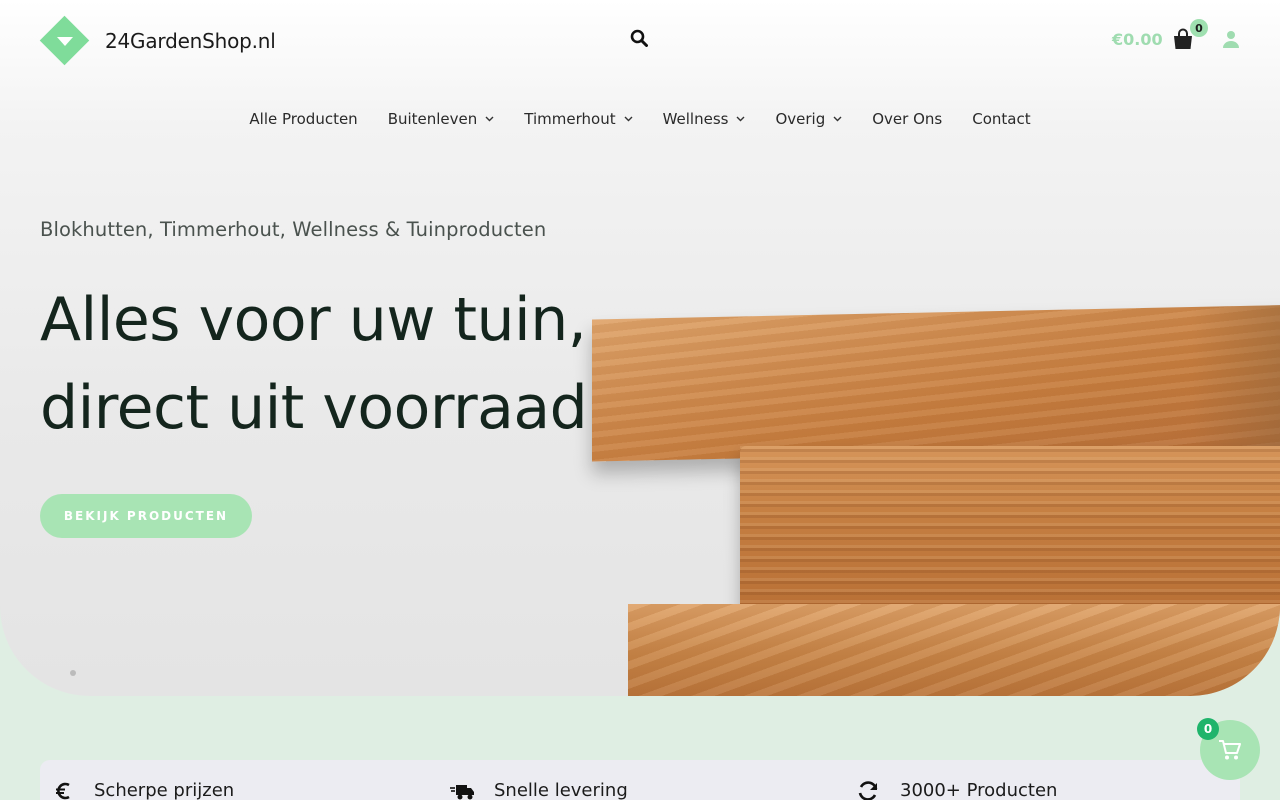 This screenshot has height=800, width=1280. What do you see at coordinates (462, 791) in the screenshot?
I see `truck-icon` at bounding box center [462, 791].